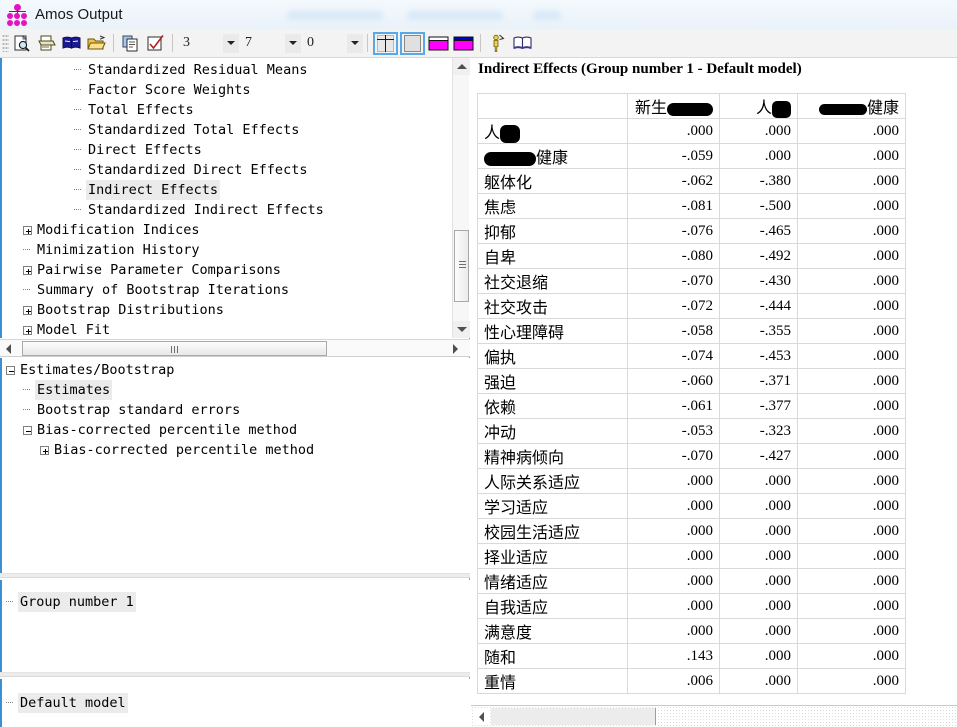  What do you see at coordinates (8, 348) in the screenshot?
I see `scroll-left-arrow` at bounding box center [8, 348].